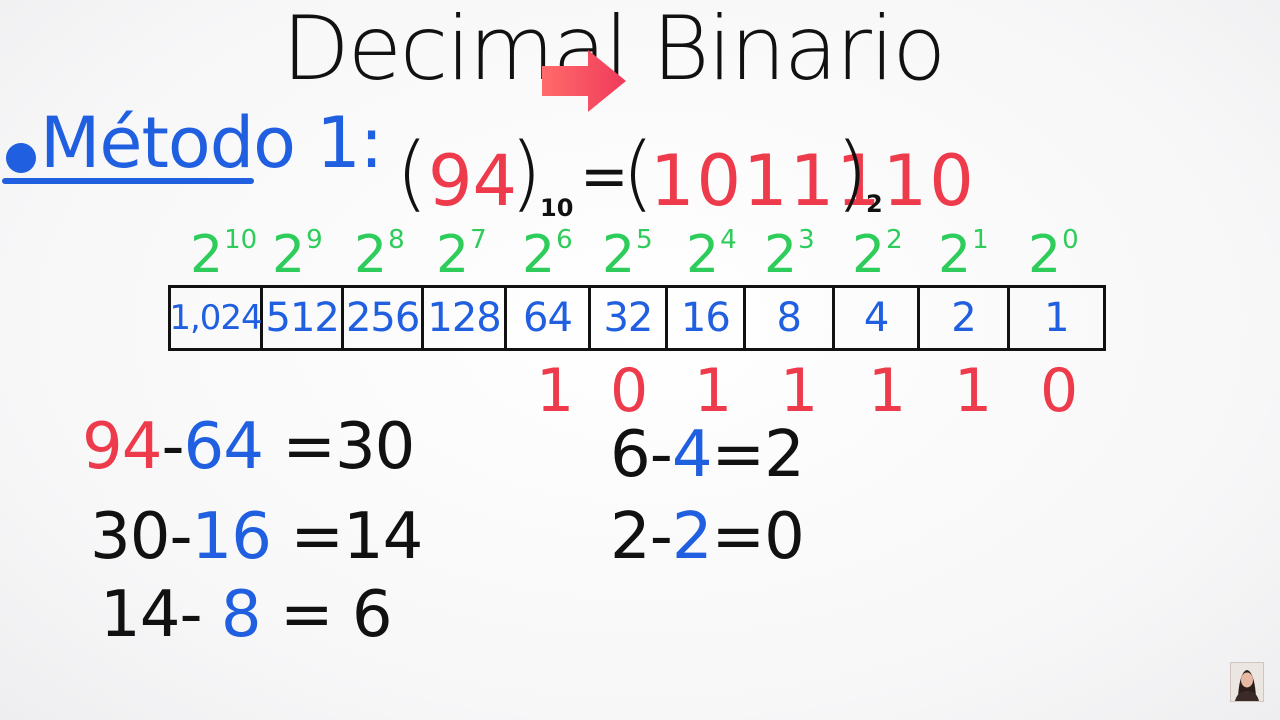 This screenshot has width=1280, height=720. What do you see at coordinates (461, 254) in the screenshot?
I see `power-2-7: 27` at bounding box center [461, 254].